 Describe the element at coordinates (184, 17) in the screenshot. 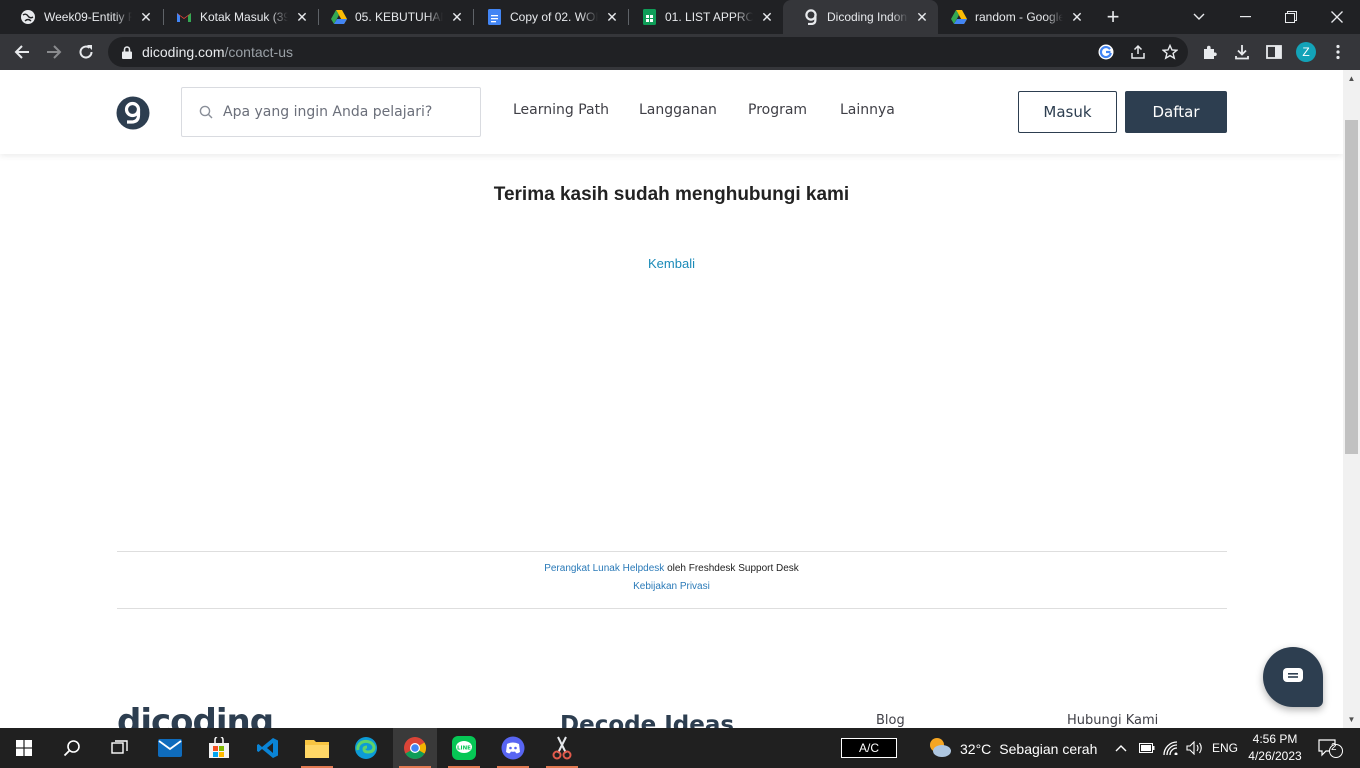

I see `gmail-icon` at that location.